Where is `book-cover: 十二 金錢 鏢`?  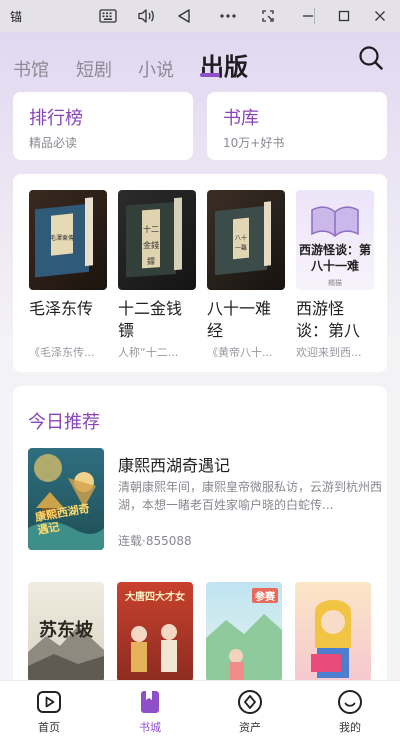
book-cover: 十二 金錢 鏢 is located at coordinates (157, 240).